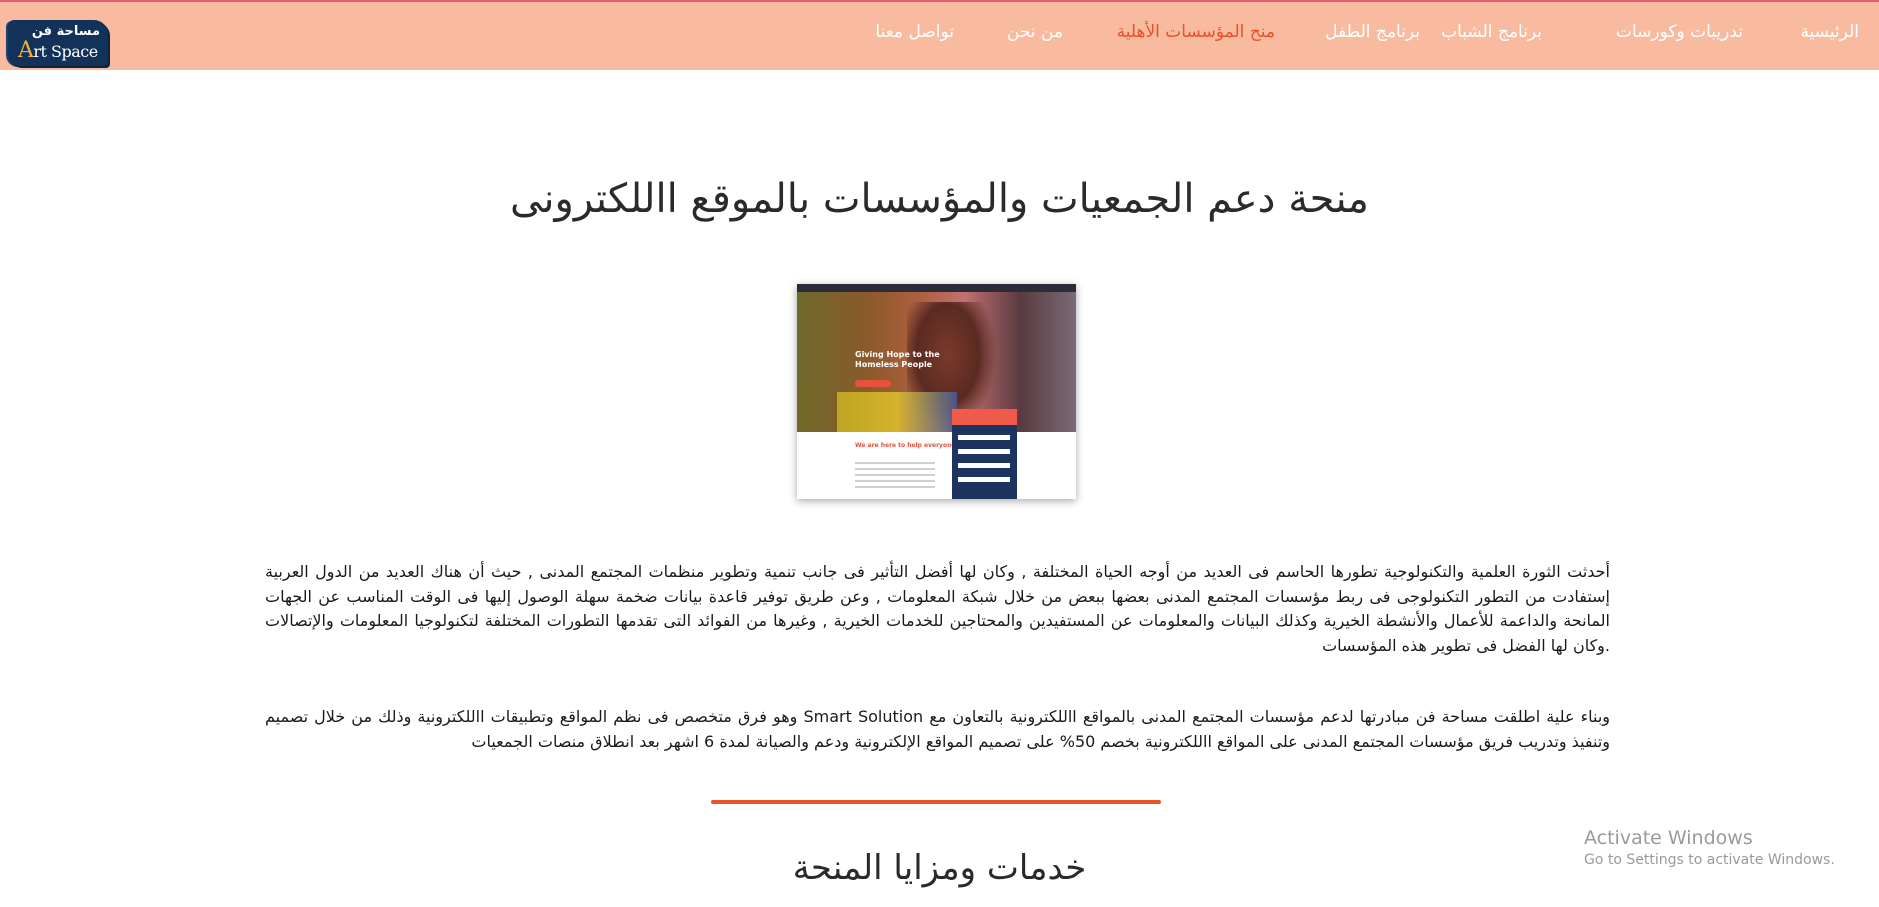  What do you see at coordinates (1372, 32) in the screenshot?
I see `nav-item-child-program: برنامج الطفل` at bounding box center [1372, 32].